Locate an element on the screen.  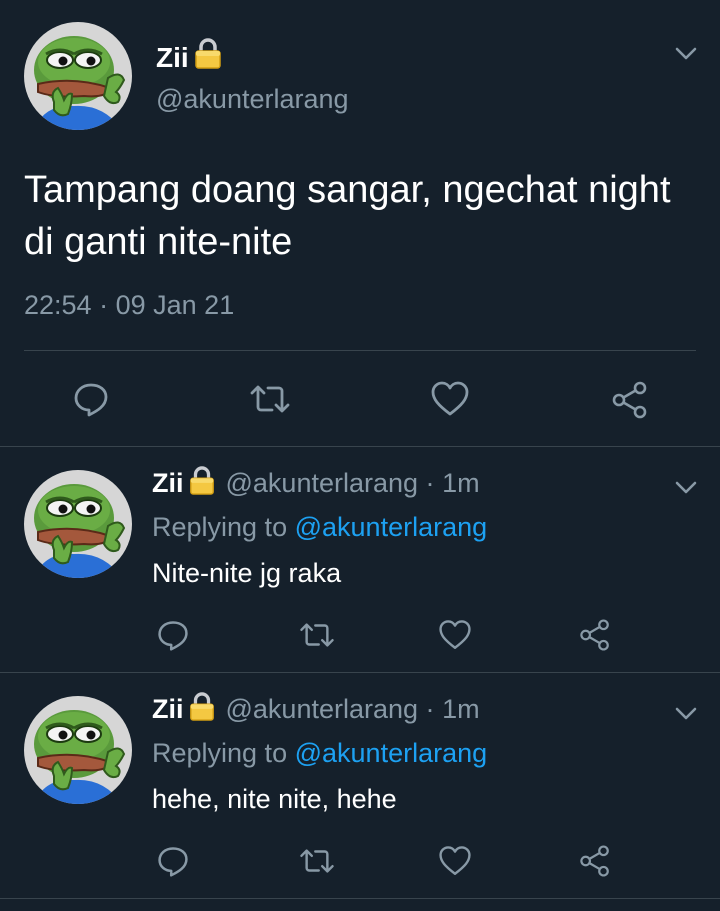
tweet-time: 22:54 is located at coordinates (58, 305).